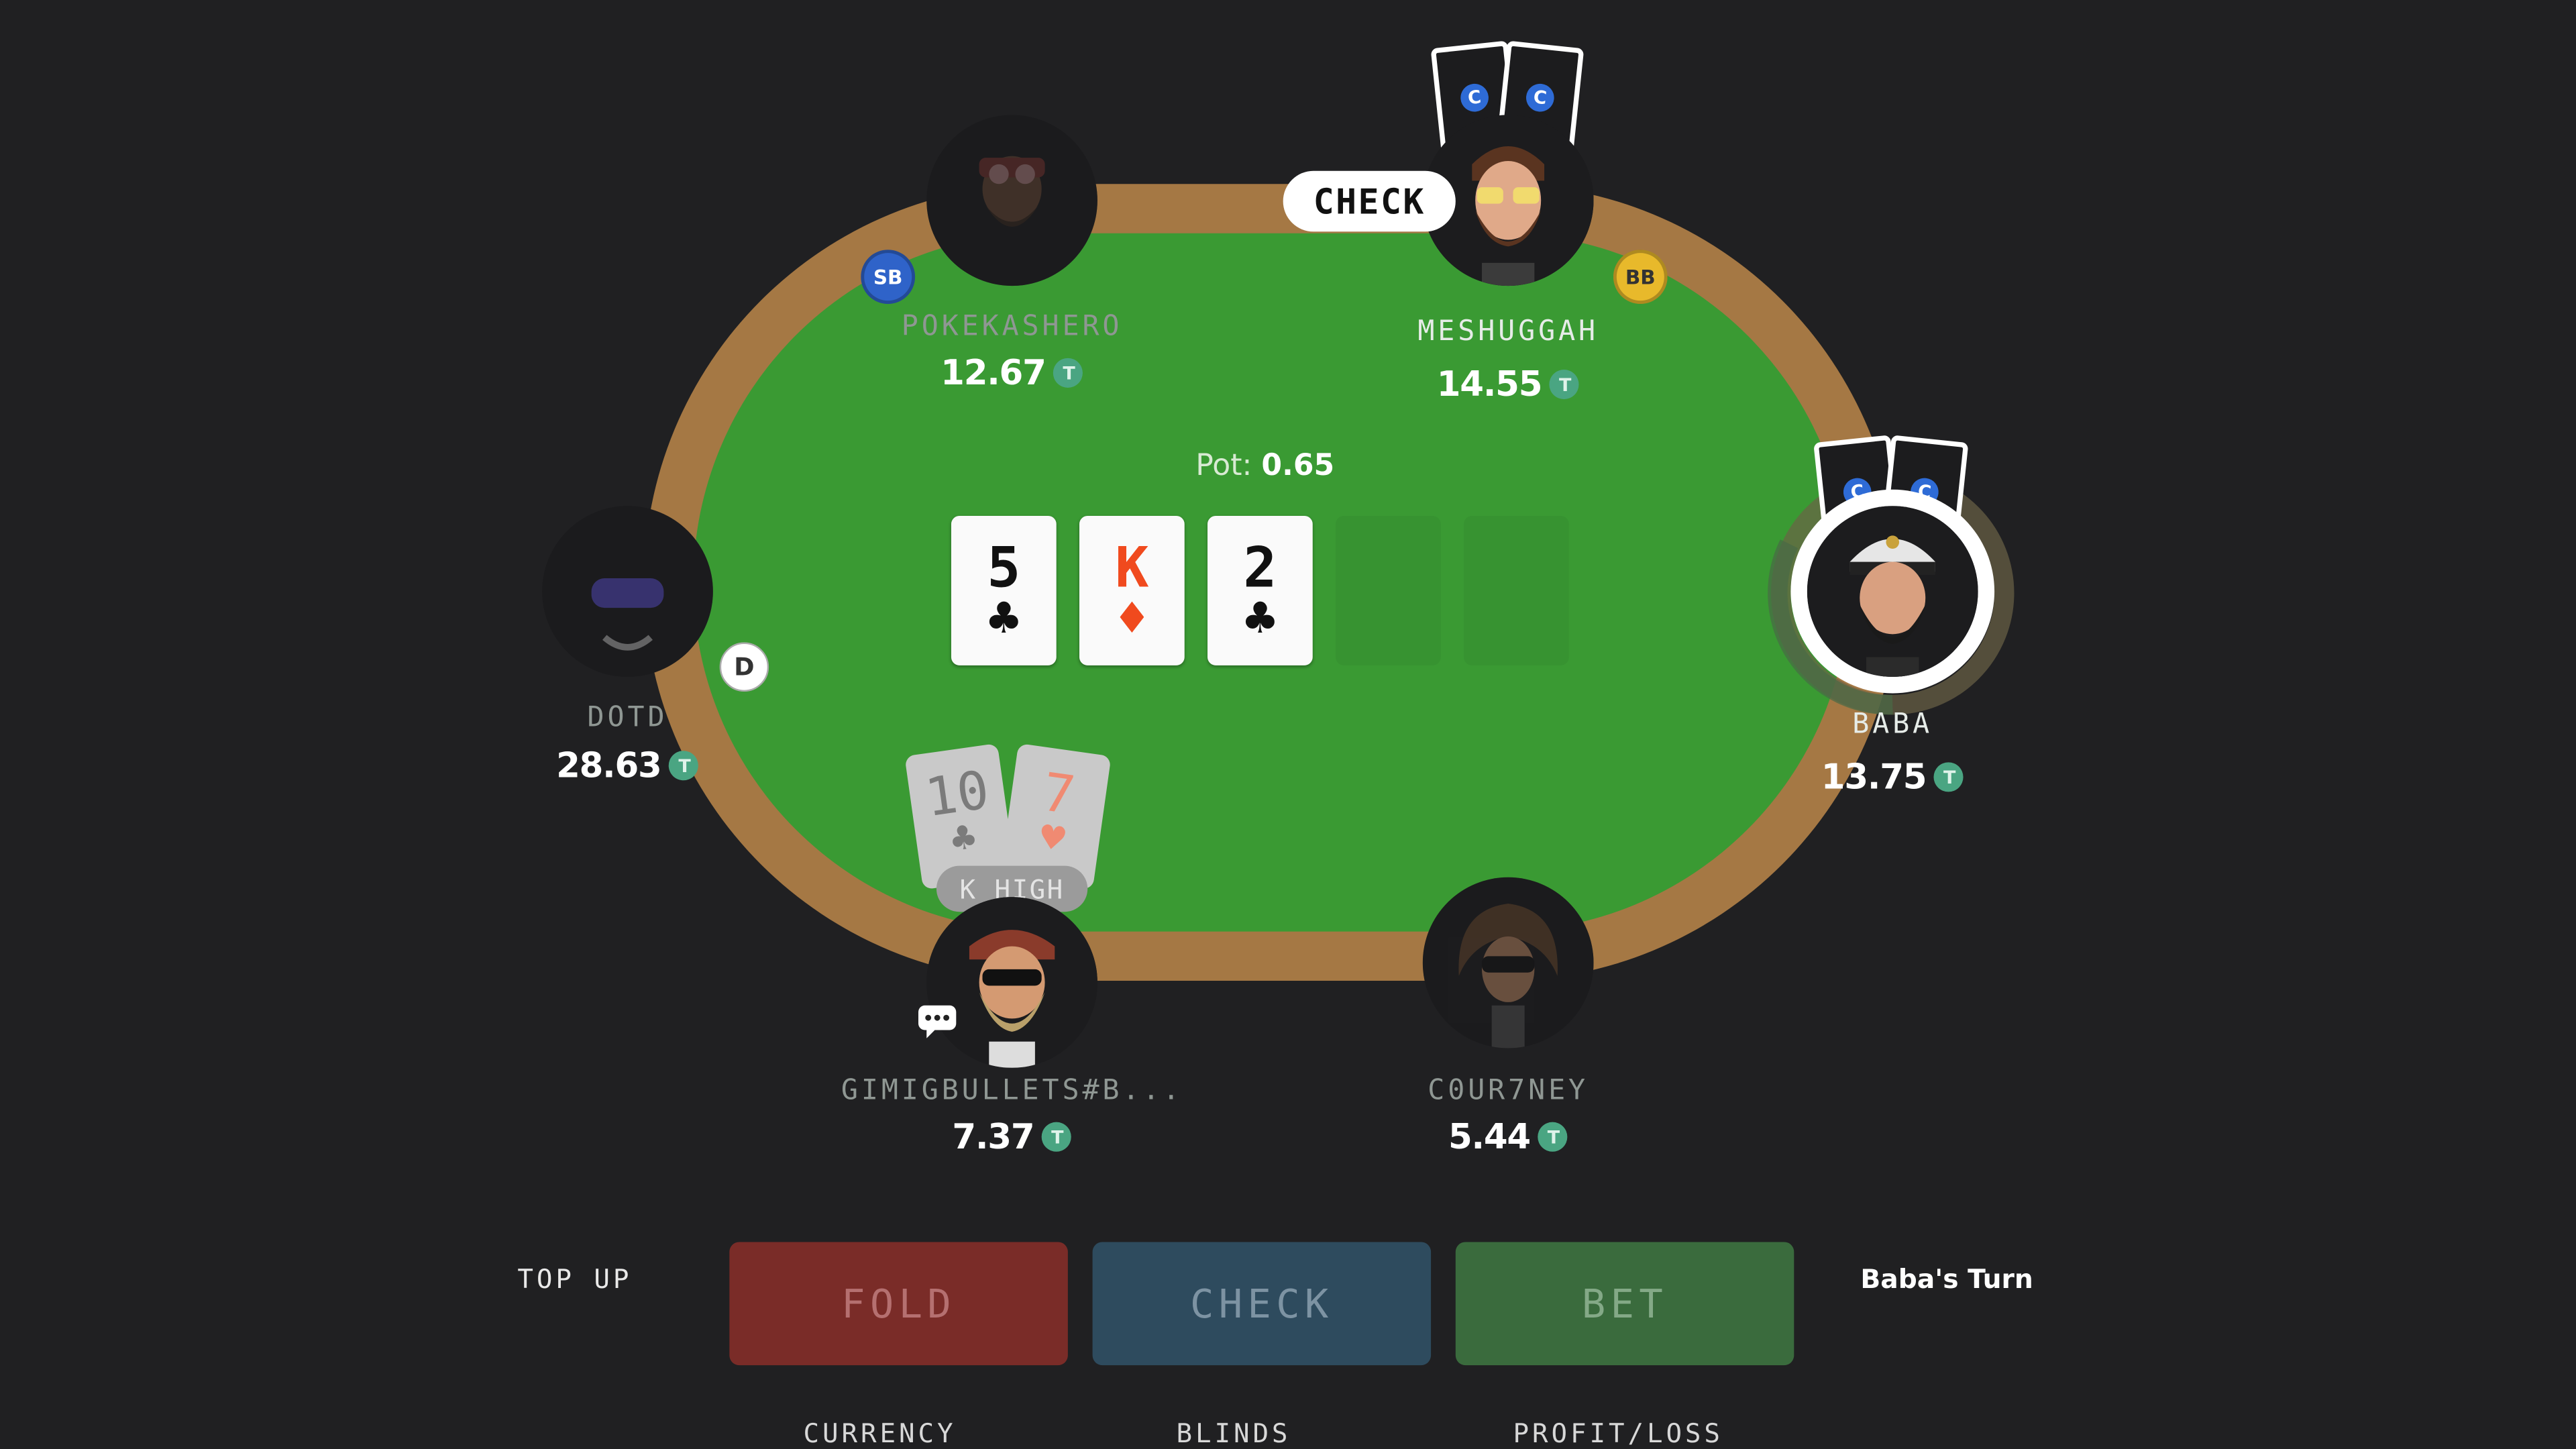  What do you see at coordinates (1508, 1091) in the screenshot?
I see `player-name-courtney: C0UR7NEY` at bounding box center [1508, 1091].